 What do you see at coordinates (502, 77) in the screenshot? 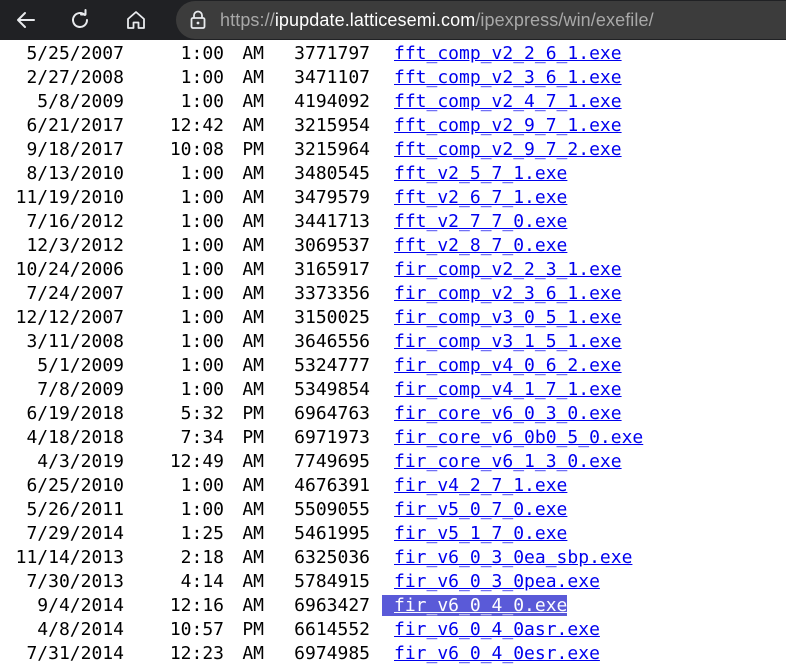
I see `file-link: fft_comp_v2_3_6_1.exe` at bounding box center [502, 77].